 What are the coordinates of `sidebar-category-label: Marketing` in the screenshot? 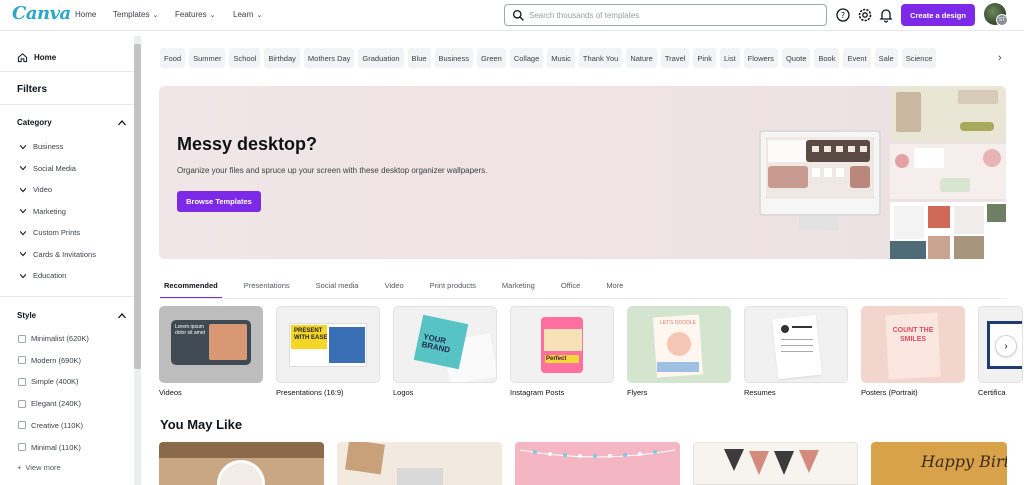 It's located at (49, 211).